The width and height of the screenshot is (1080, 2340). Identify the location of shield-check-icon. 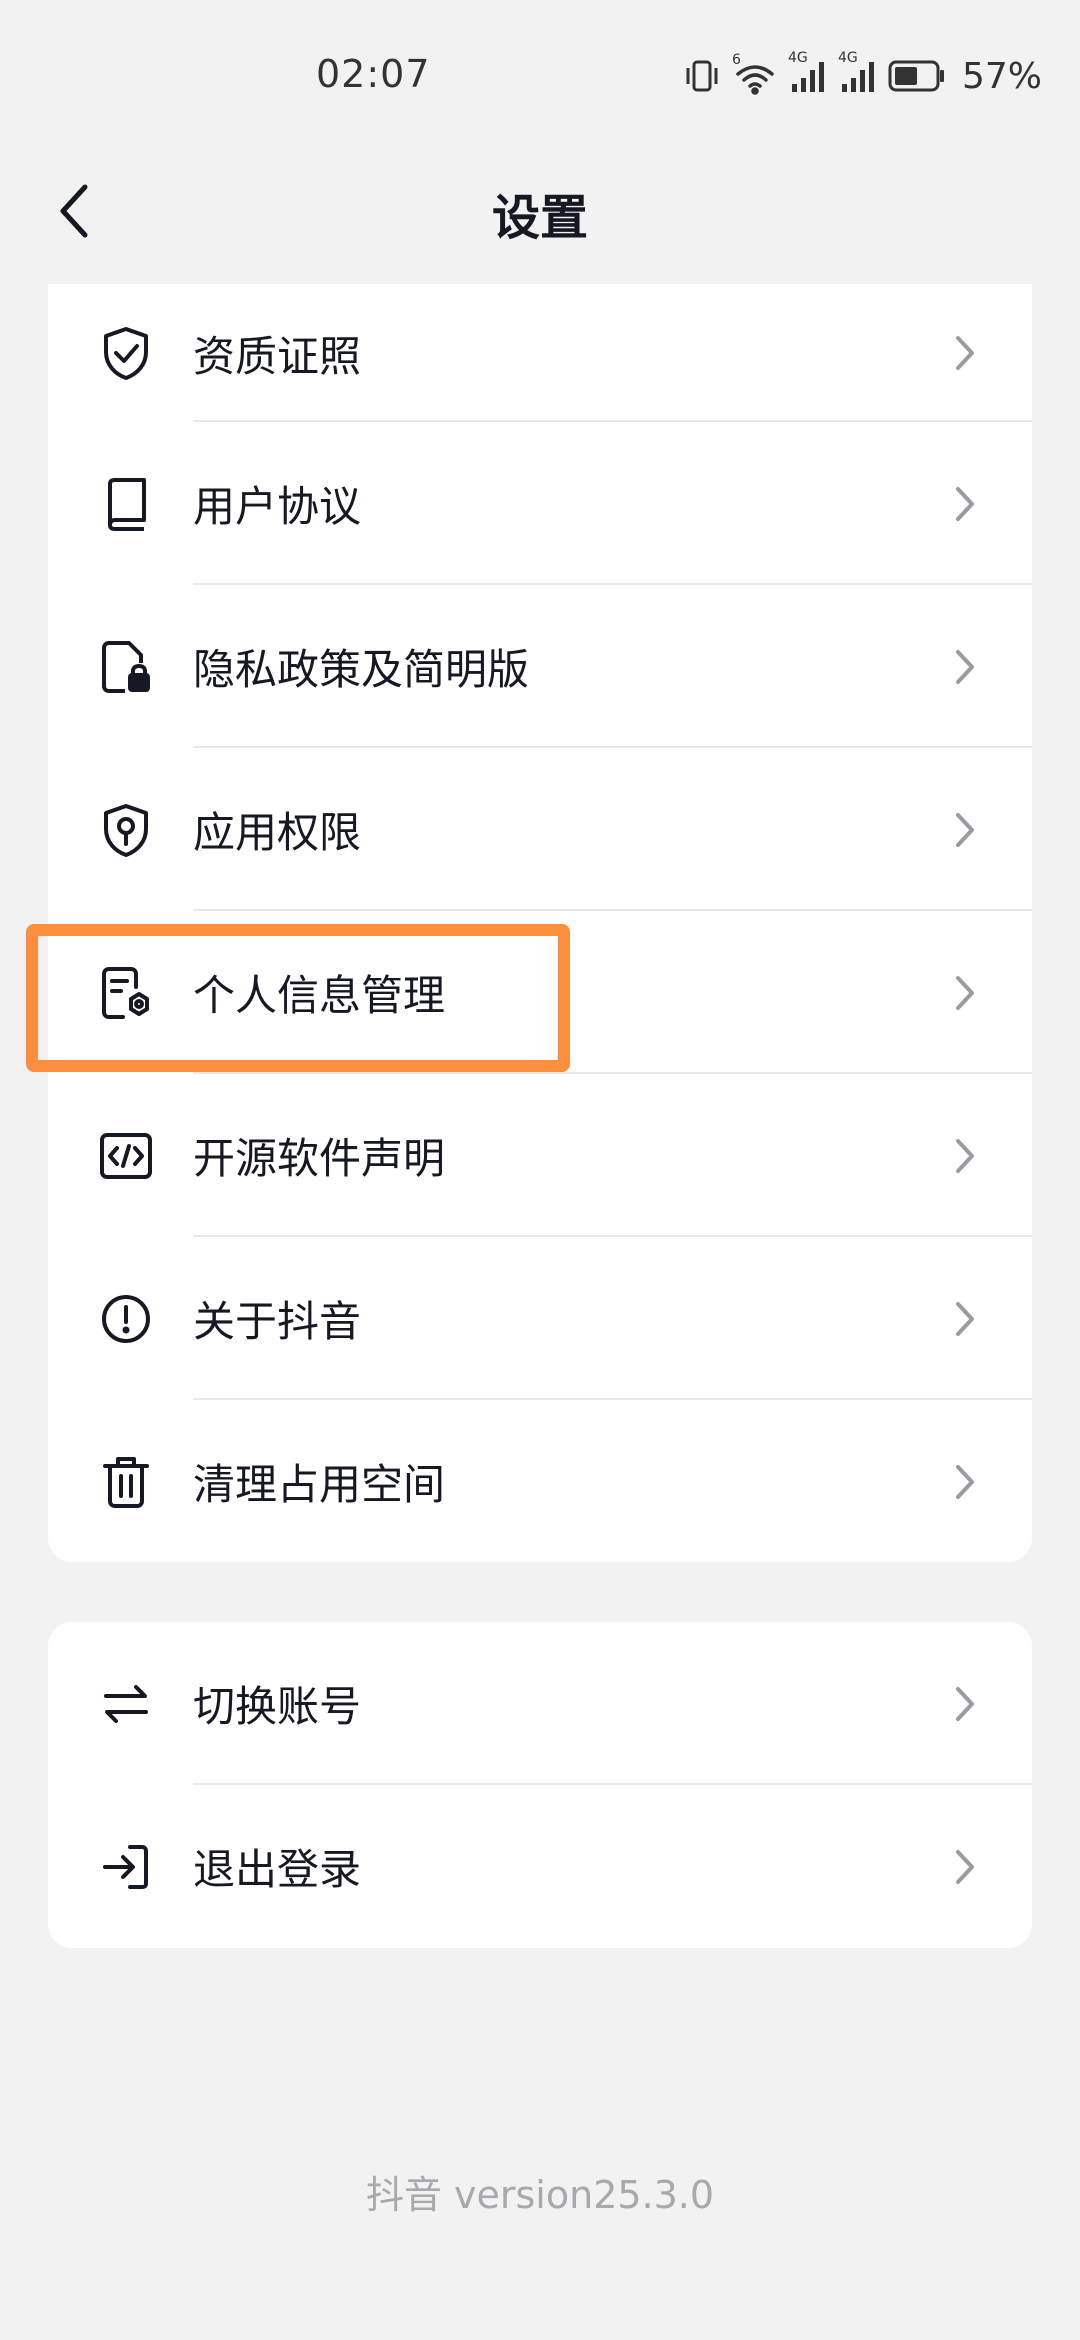
(126, 353).